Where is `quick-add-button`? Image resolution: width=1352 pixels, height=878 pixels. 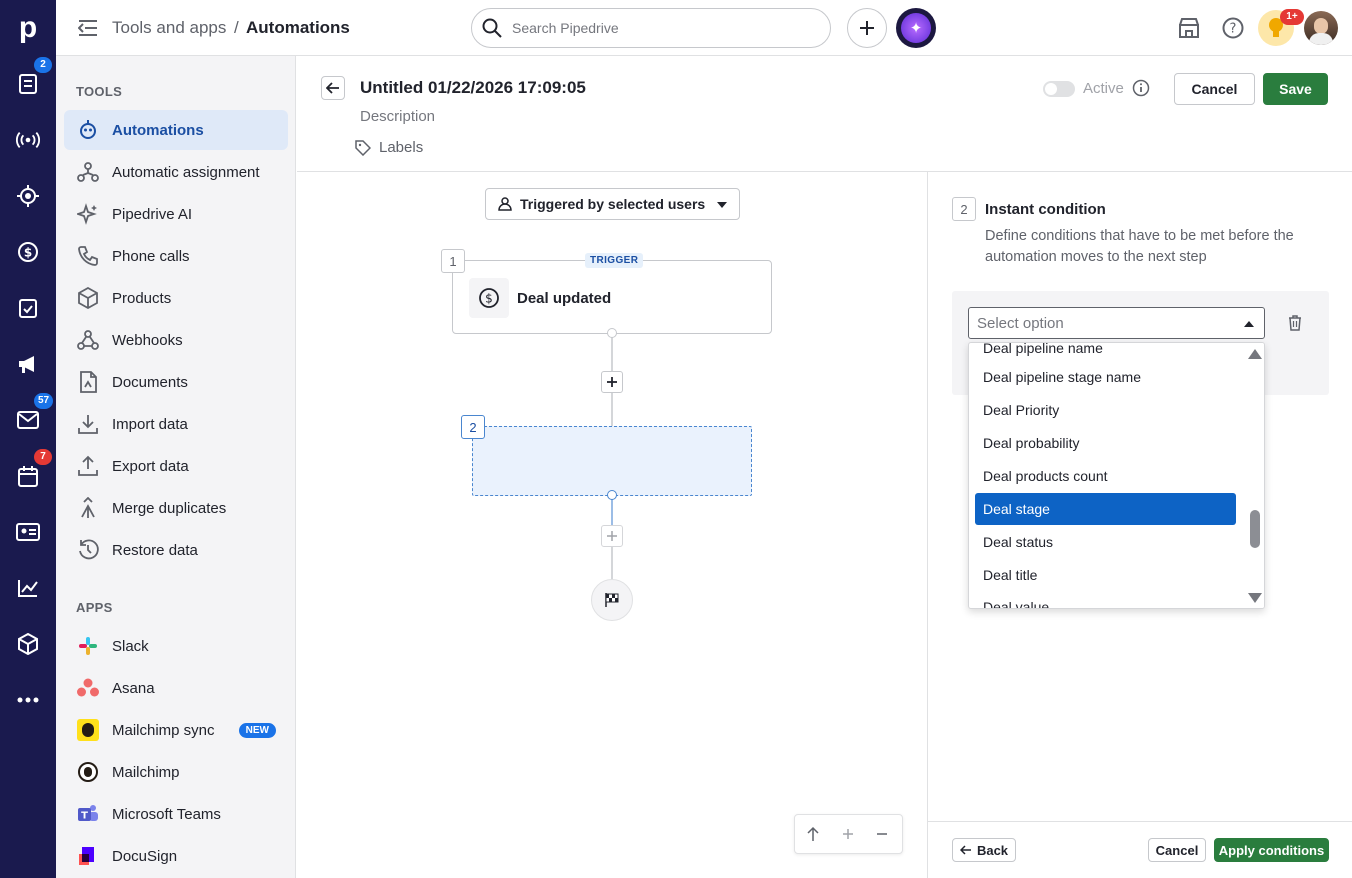
quick-add-button is located at coordinates (867, 28).